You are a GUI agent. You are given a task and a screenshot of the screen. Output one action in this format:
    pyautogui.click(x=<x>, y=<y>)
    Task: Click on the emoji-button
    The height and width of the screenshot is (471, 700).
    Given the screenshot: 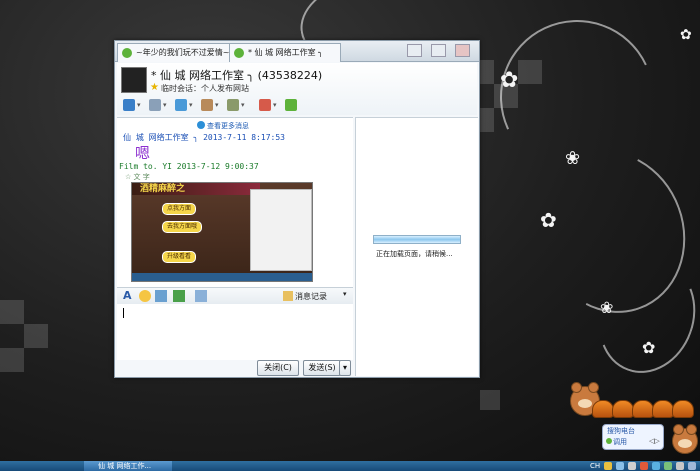 What is the action you would take?
    pyautogui.click(x=145, y=296)
    